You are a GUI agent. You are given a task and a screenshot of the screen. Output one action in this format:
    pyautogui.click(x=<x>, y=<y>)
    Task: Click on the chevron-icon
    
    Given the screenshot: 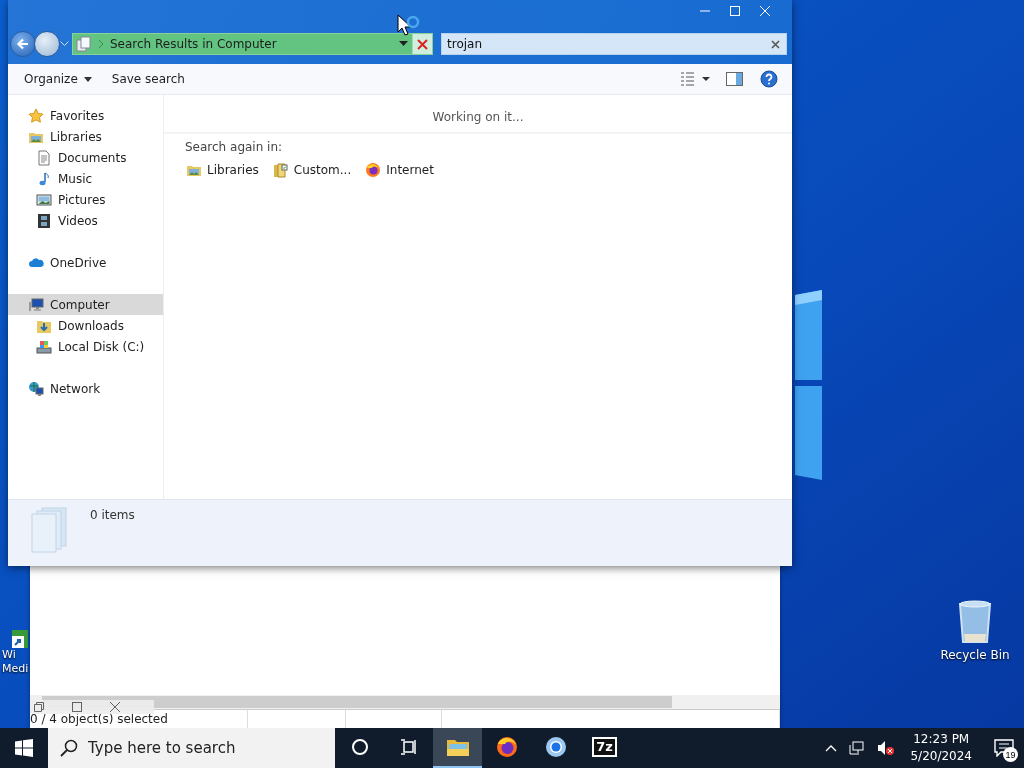 What is the action you would take?
    pyautogui.click(x=101, y=44)
    